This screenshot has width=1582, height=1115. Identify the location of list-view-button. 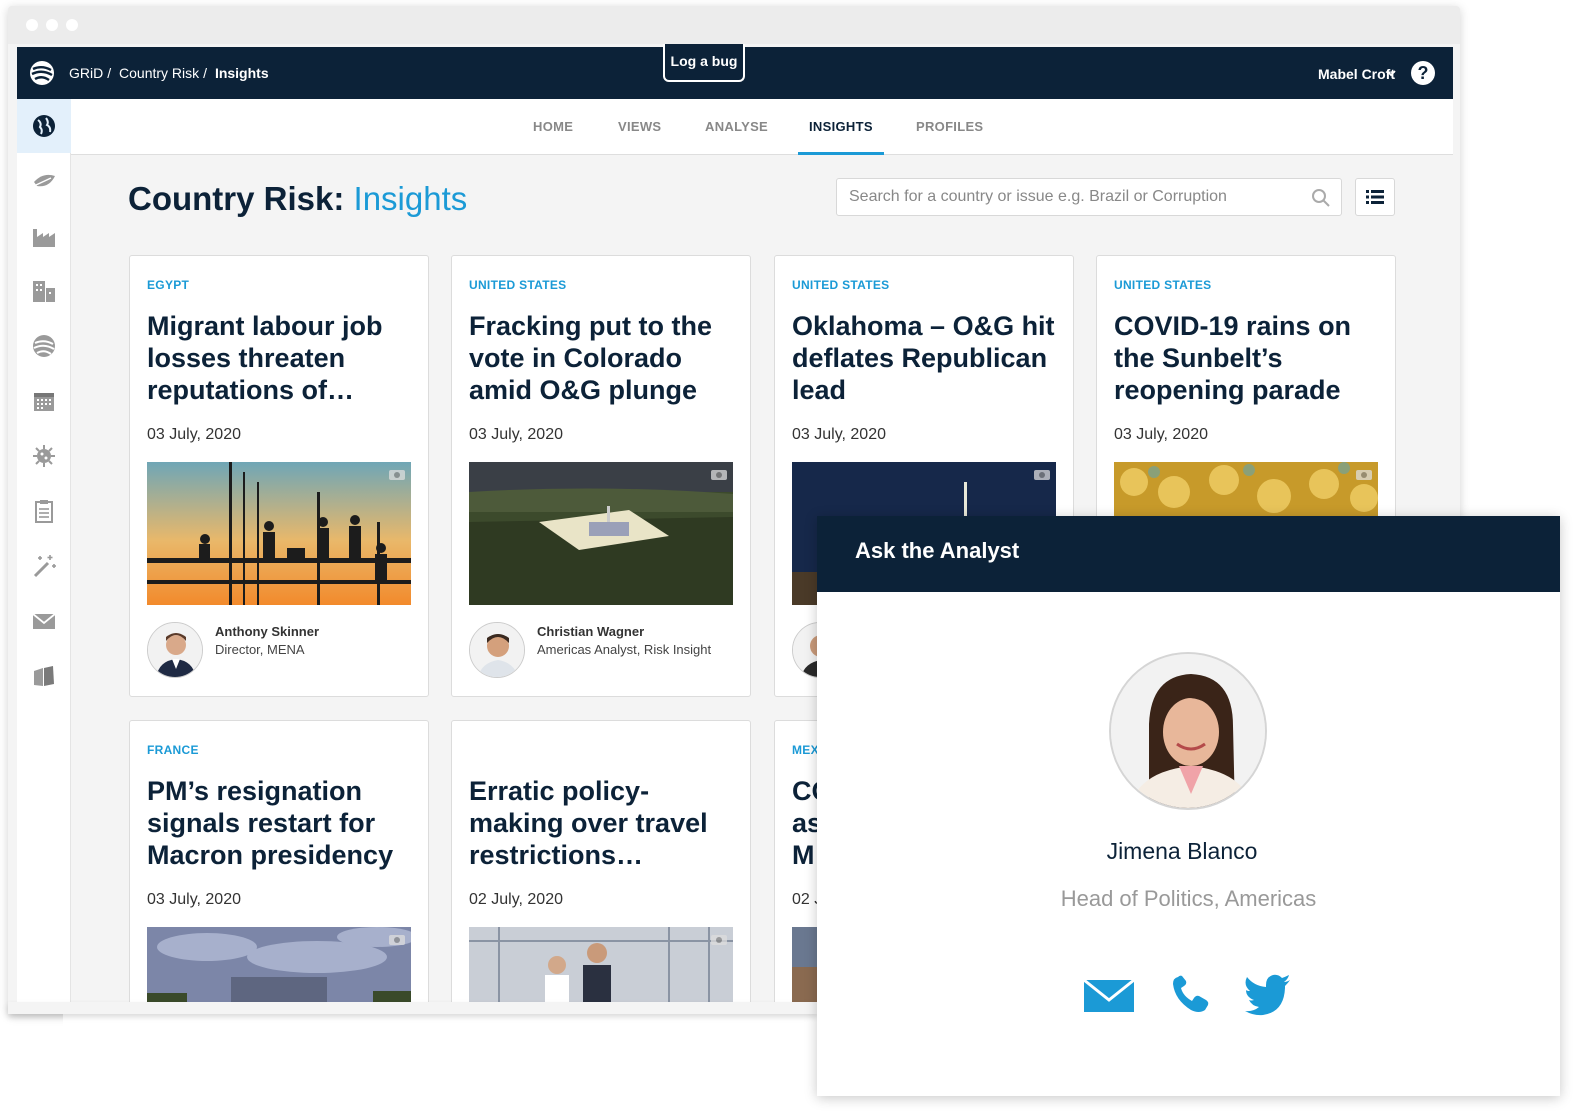
(1375, 197).